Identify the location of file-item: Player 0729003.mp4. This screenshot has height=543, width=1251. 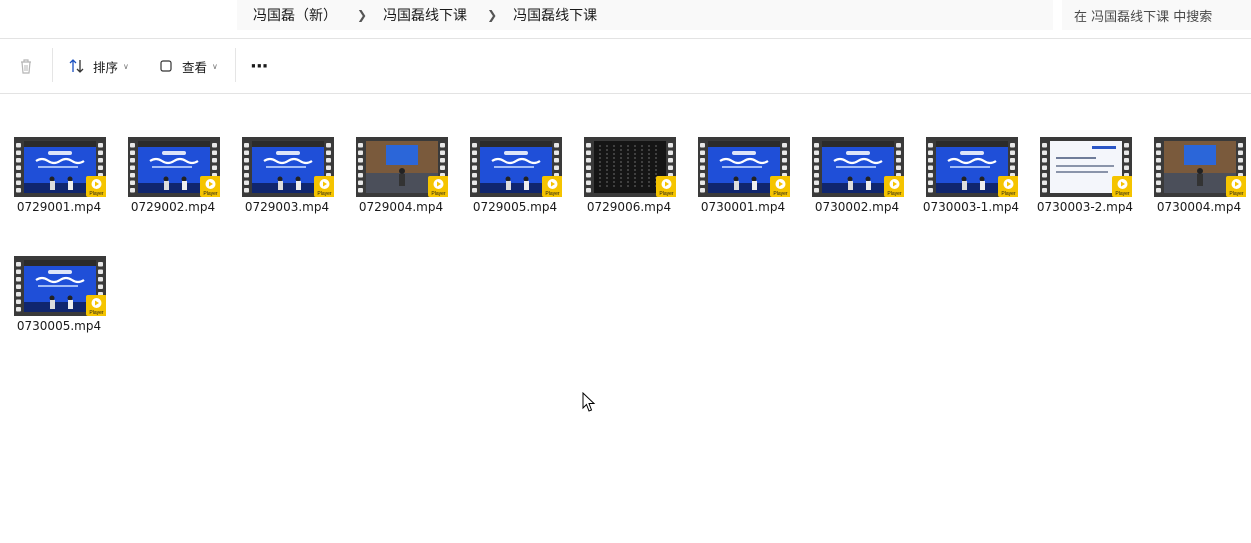
(287, 177).